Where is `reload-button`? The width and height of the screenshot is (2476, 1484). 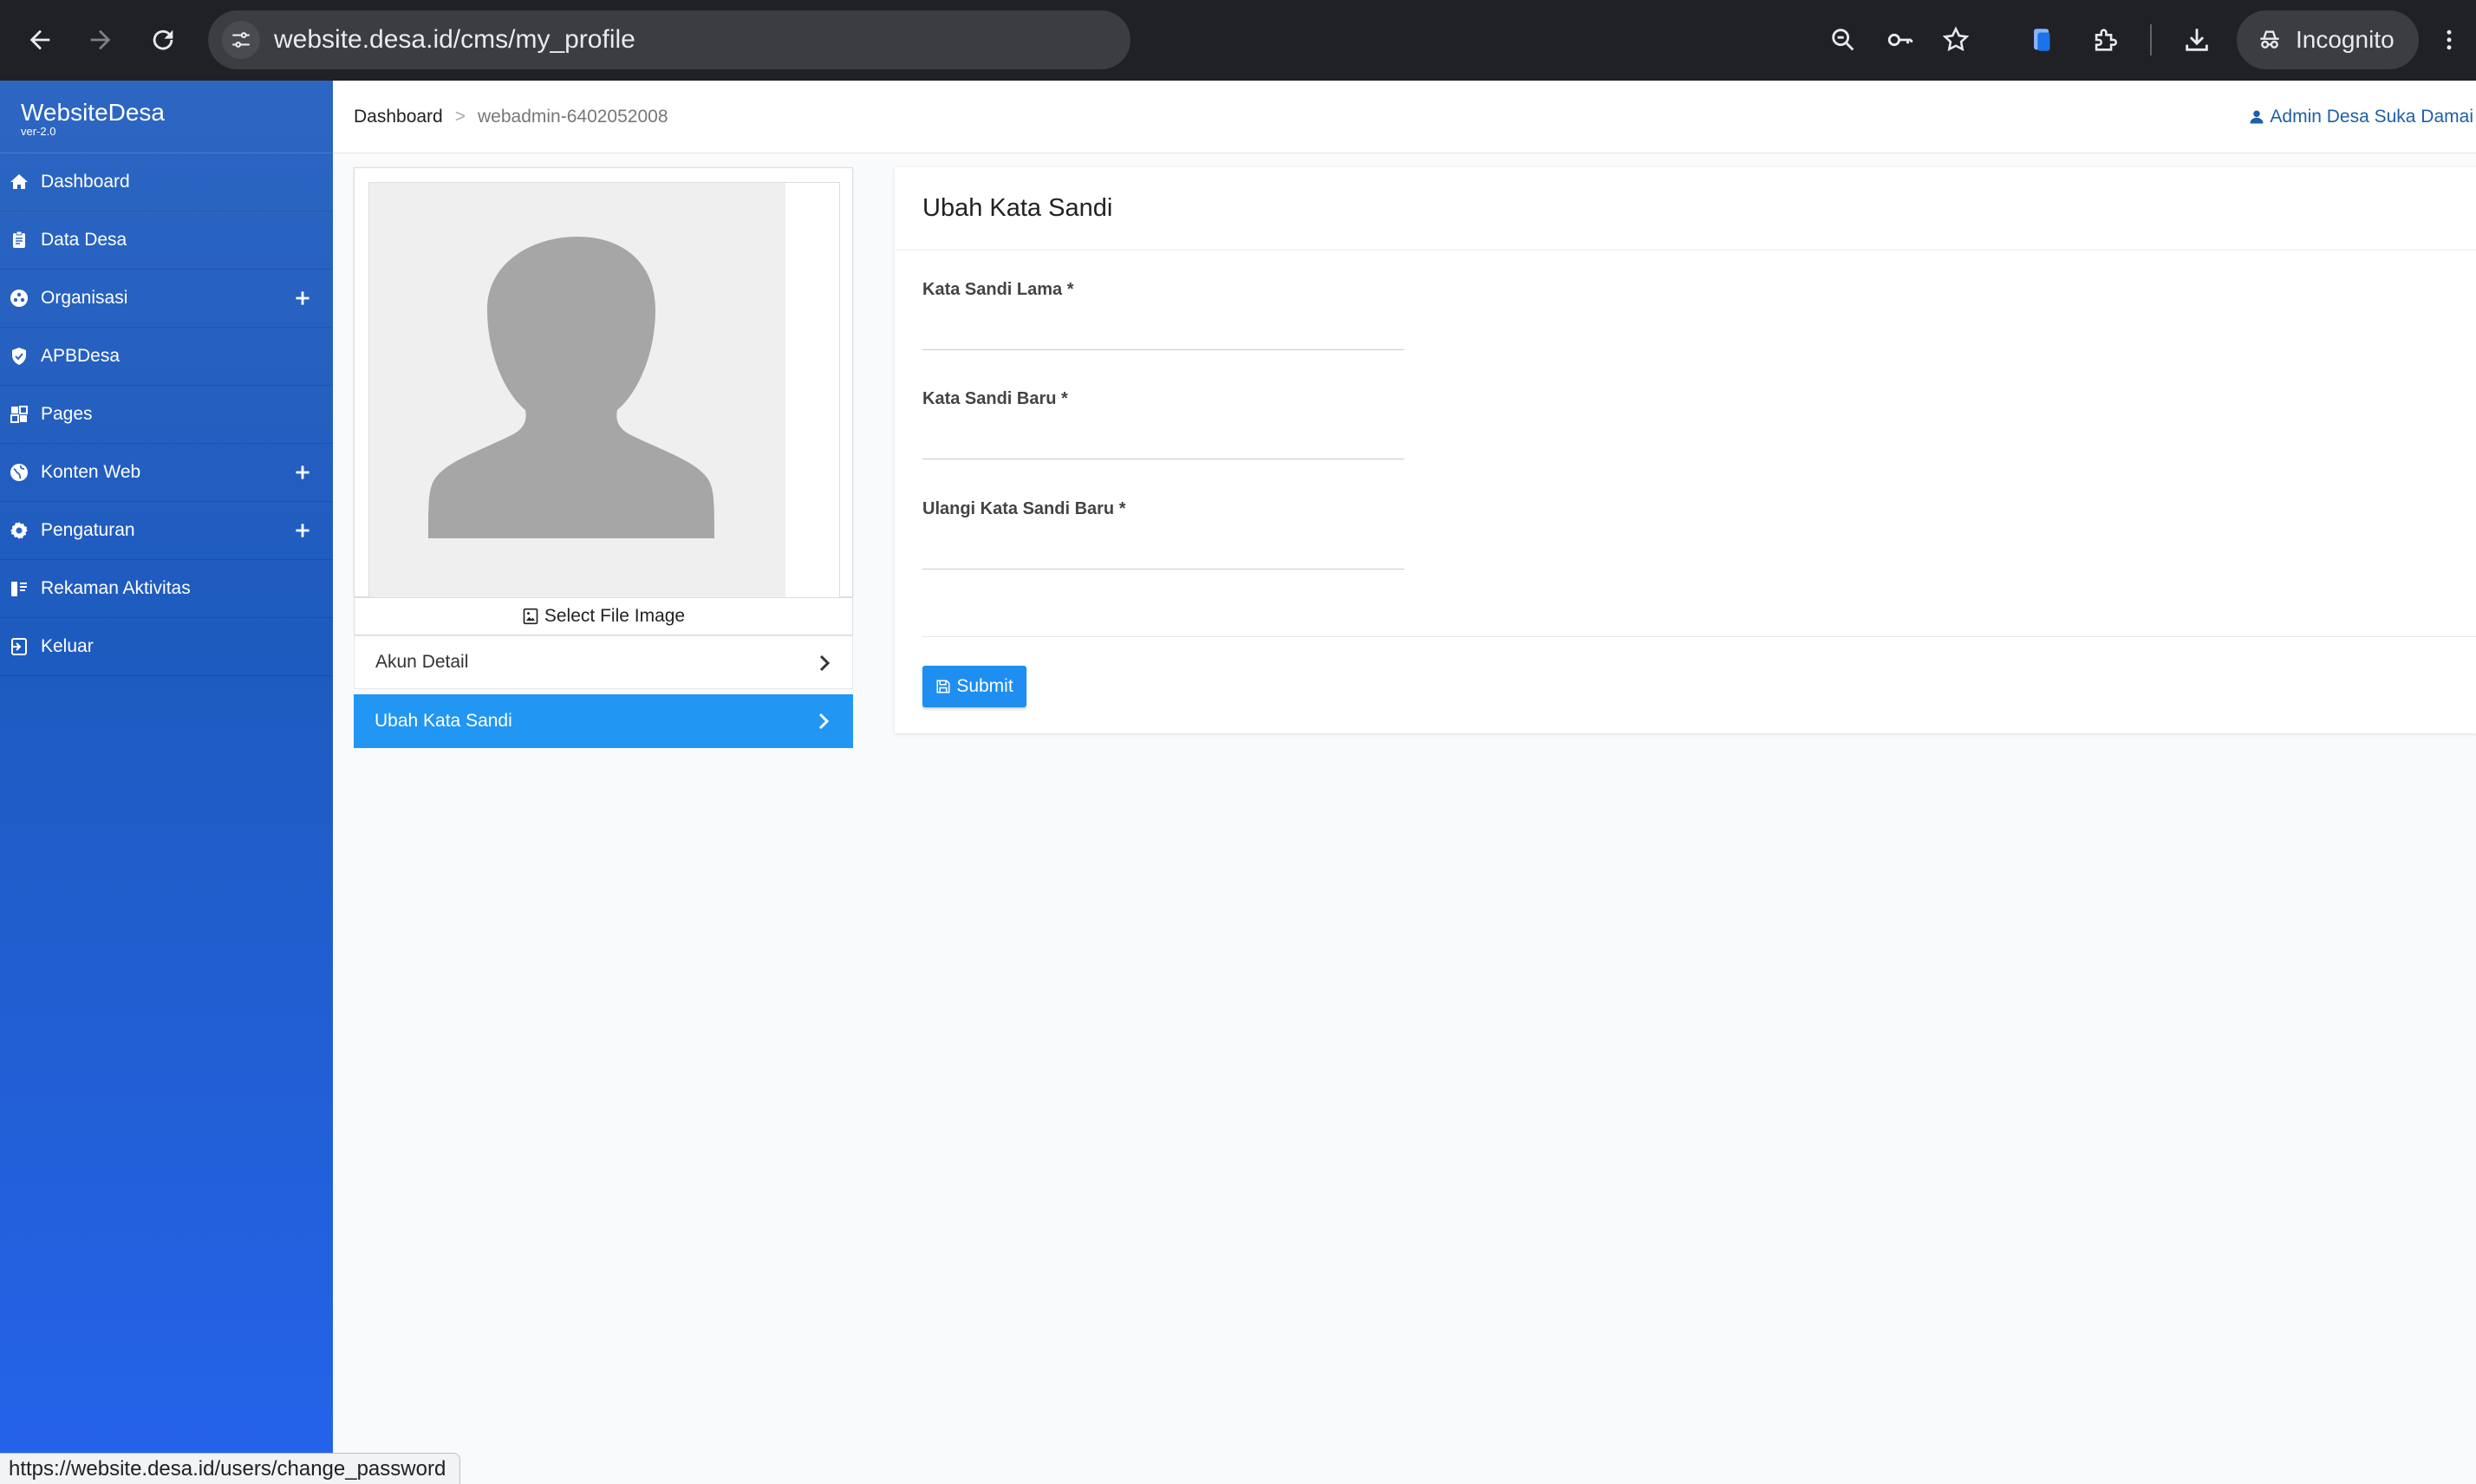
reload-button is located at coordinates (163, 40).